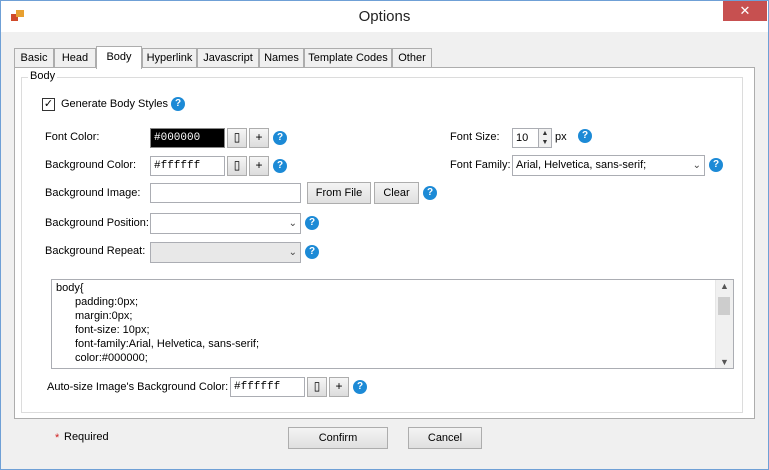 Image resolution: width=769 pixels, height=470 pixels. I want to click on vertical-scrollbar: ▲ ▼, so click(724, 324).